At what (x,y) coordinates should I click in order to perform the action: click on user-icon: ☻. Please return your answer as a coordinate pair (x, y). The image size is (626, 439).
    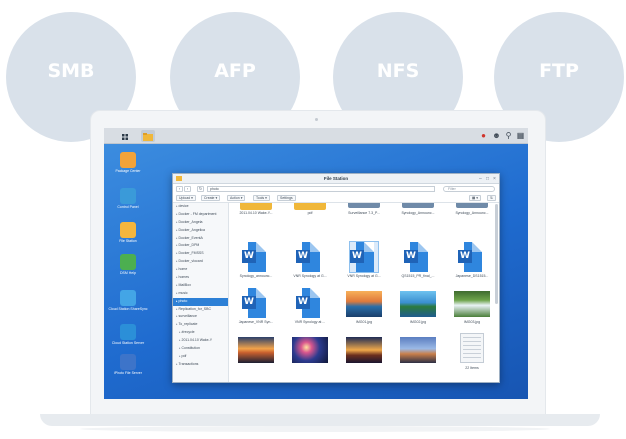
    Looking at the image, I should click on (496, 135).